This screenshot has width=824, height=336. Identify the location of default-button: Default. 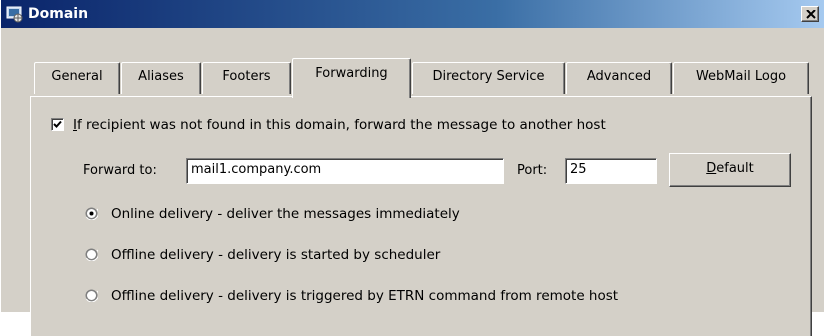
(730, 170).